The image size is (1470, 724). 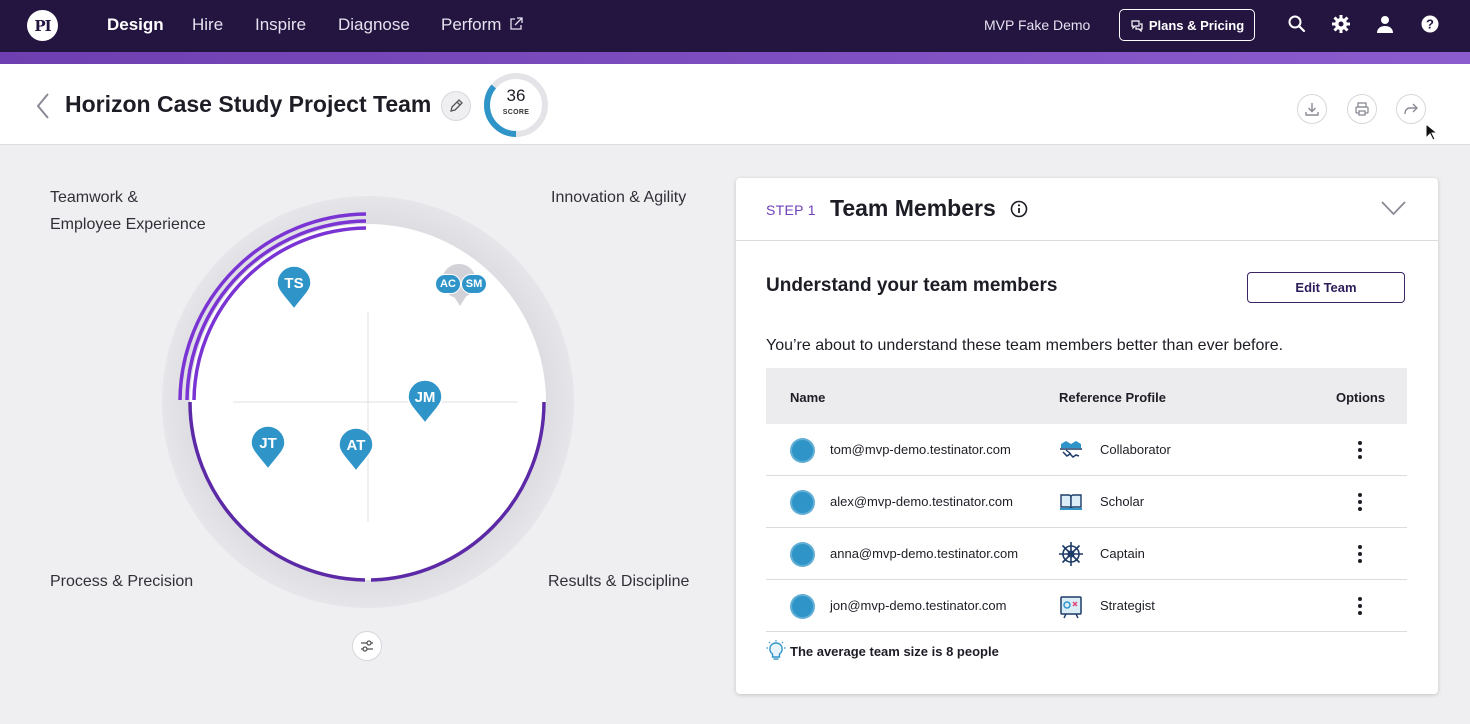 What do you see at coordinates (1086, 450) in the screenshot?
I see `table-row: tom@mvp-demo.testinator.com Collaborator` at bounding box center [1086, 450].